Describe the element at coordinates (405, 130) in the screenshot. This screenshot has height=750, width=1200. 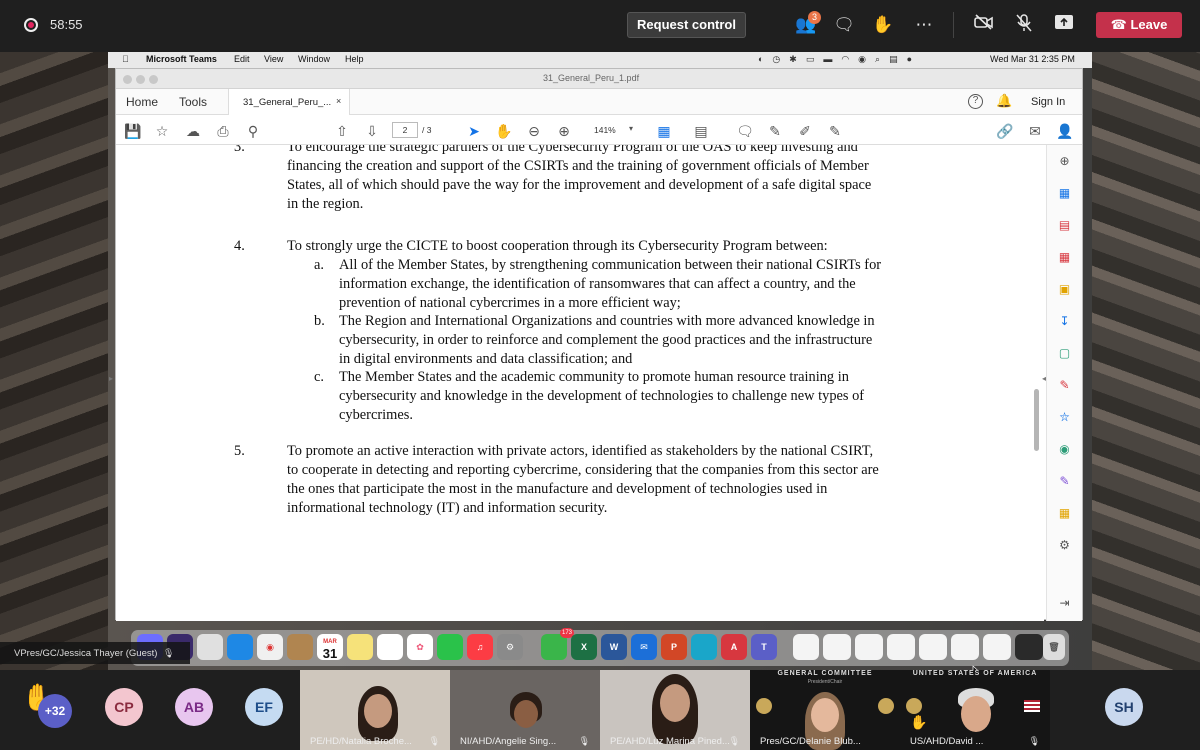
I see `page-number-input: 2` at that location.